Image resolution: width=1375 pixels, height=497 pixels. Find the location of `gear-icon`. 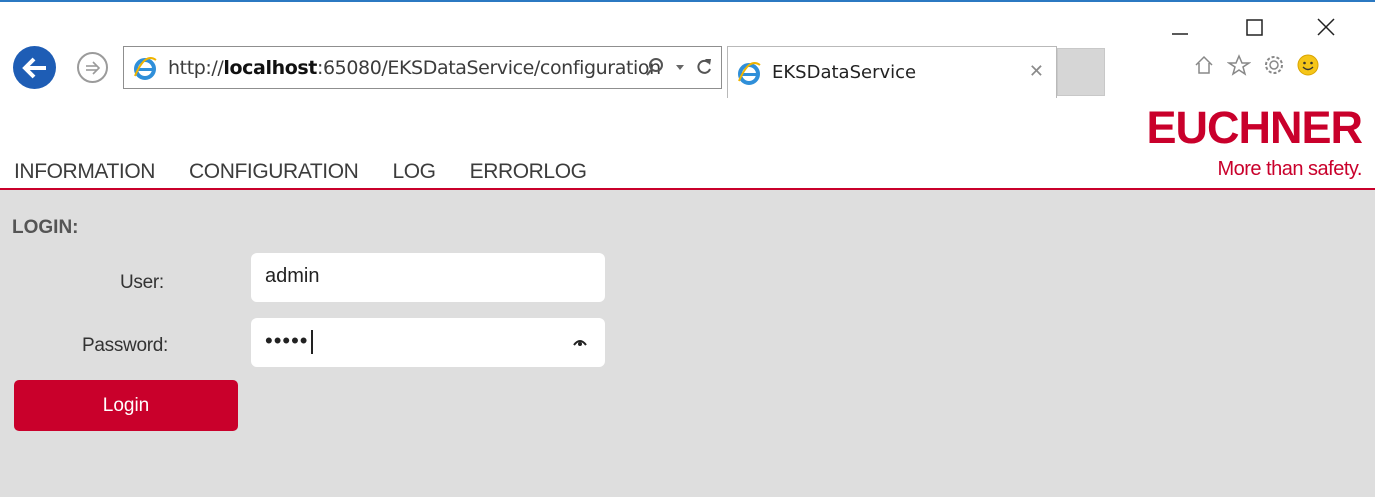

gear-icon is located at coordinates (1274, 65).